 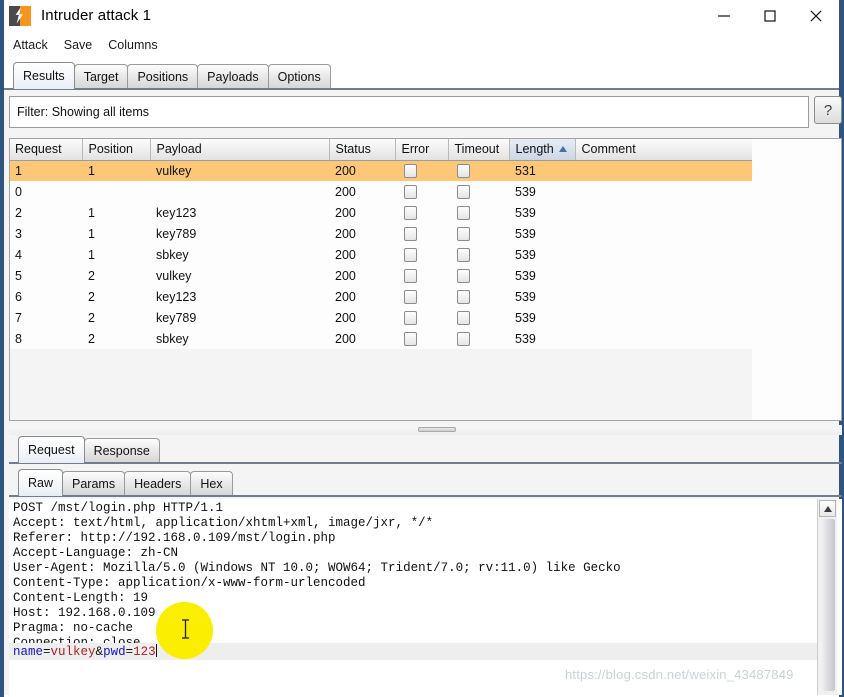 What do you see at coordinates (380, 317) in the screenshot?
I see `table-row: 7 2 key789 200 539` at bounding box center [380, 317].